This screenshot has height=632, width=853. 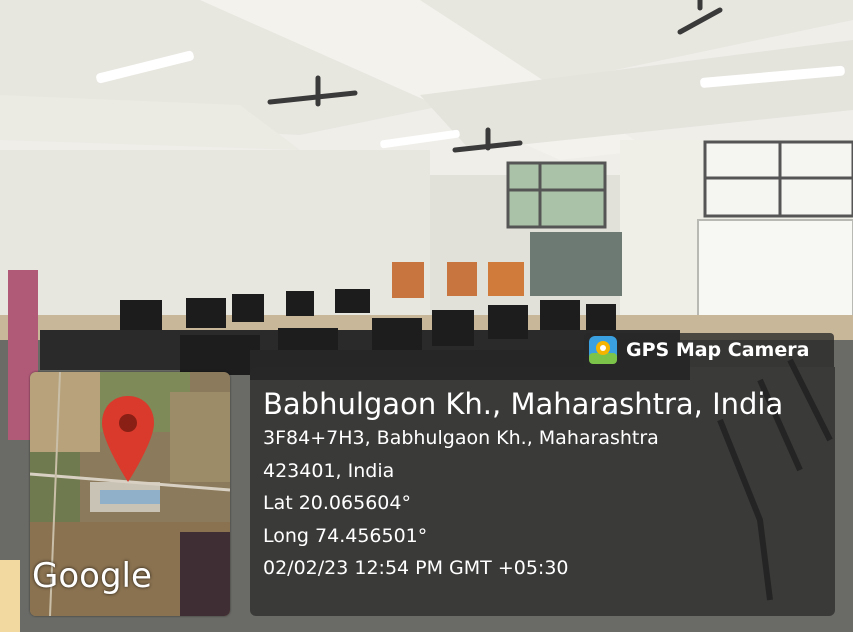 I want to click on gps-camera-badge: GPS Map Camera, so click(x=709, y=350).